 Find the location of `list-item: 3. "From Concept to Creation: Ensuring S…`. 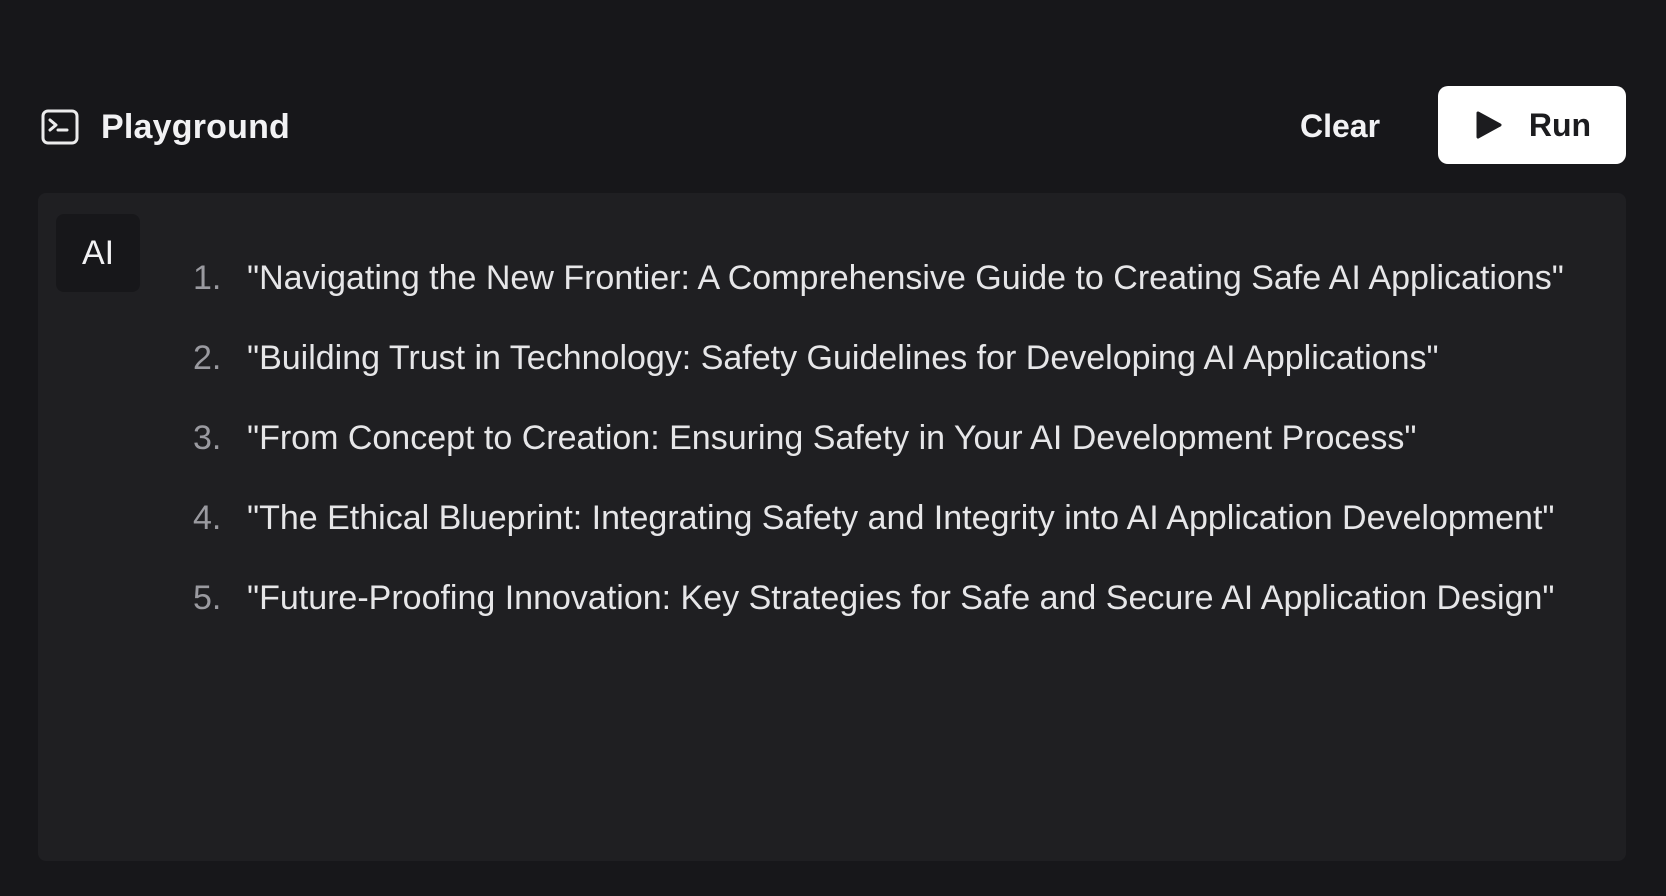

list-item: 3. "From Concept to Creation: Ensuring S… is located at coordinates (898, 438).